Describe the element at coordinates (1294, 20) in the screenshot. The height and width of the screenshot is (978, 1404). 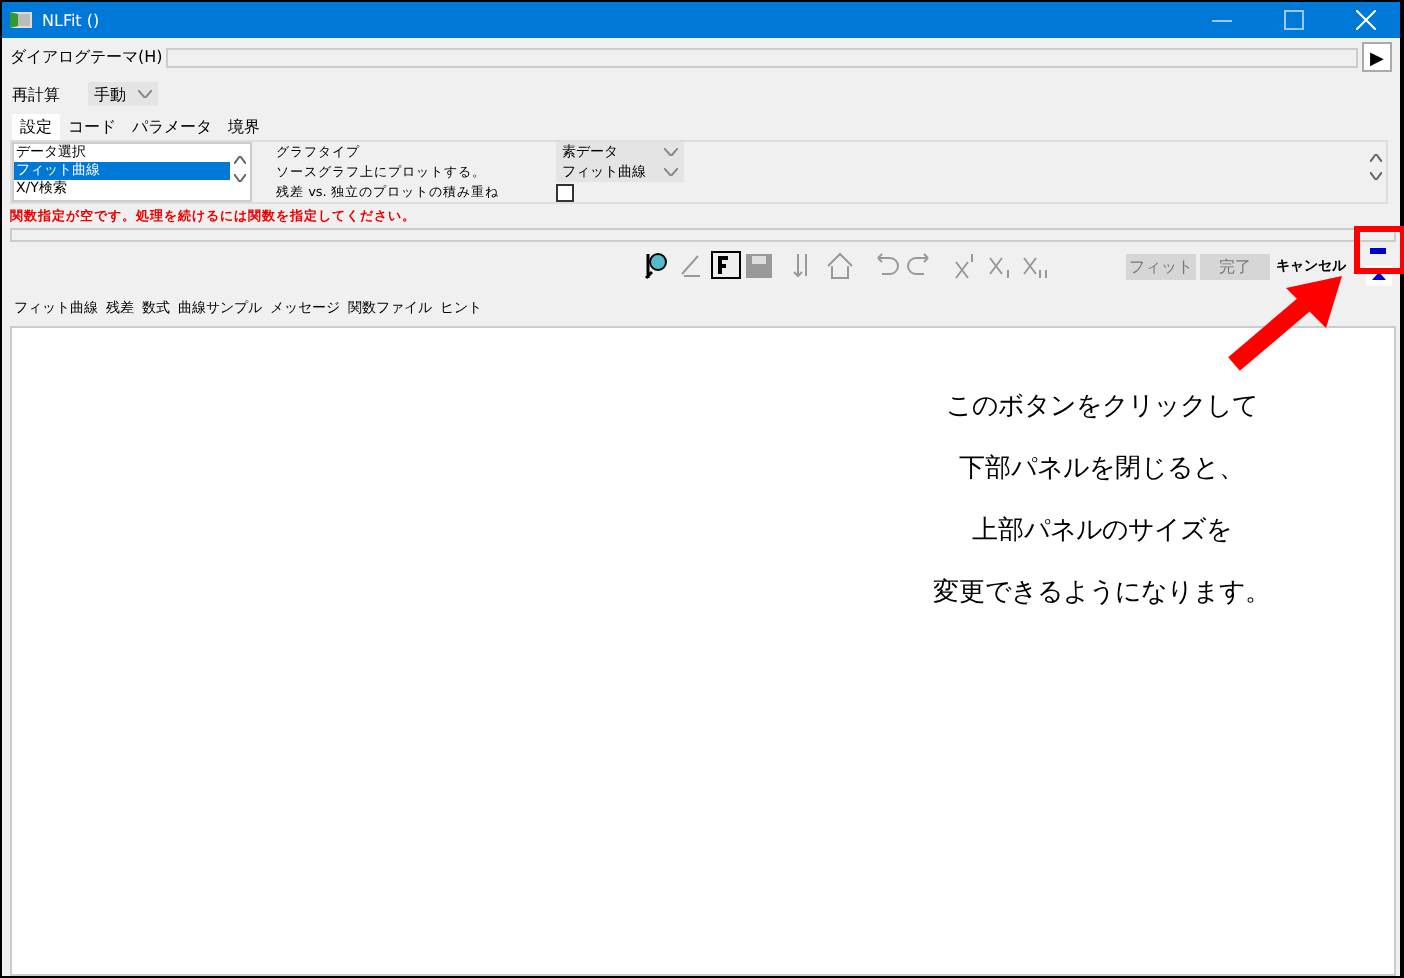
I see `maximize-icon` at that location.